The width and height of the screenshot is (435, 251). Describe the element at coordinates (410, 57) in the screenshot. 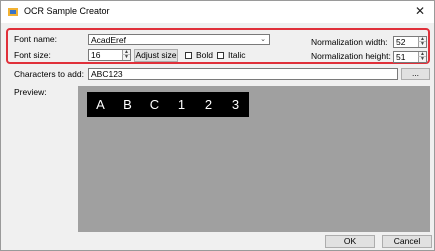

I see `normalization-height-stepper: 51 ▲ ▼` at that location.